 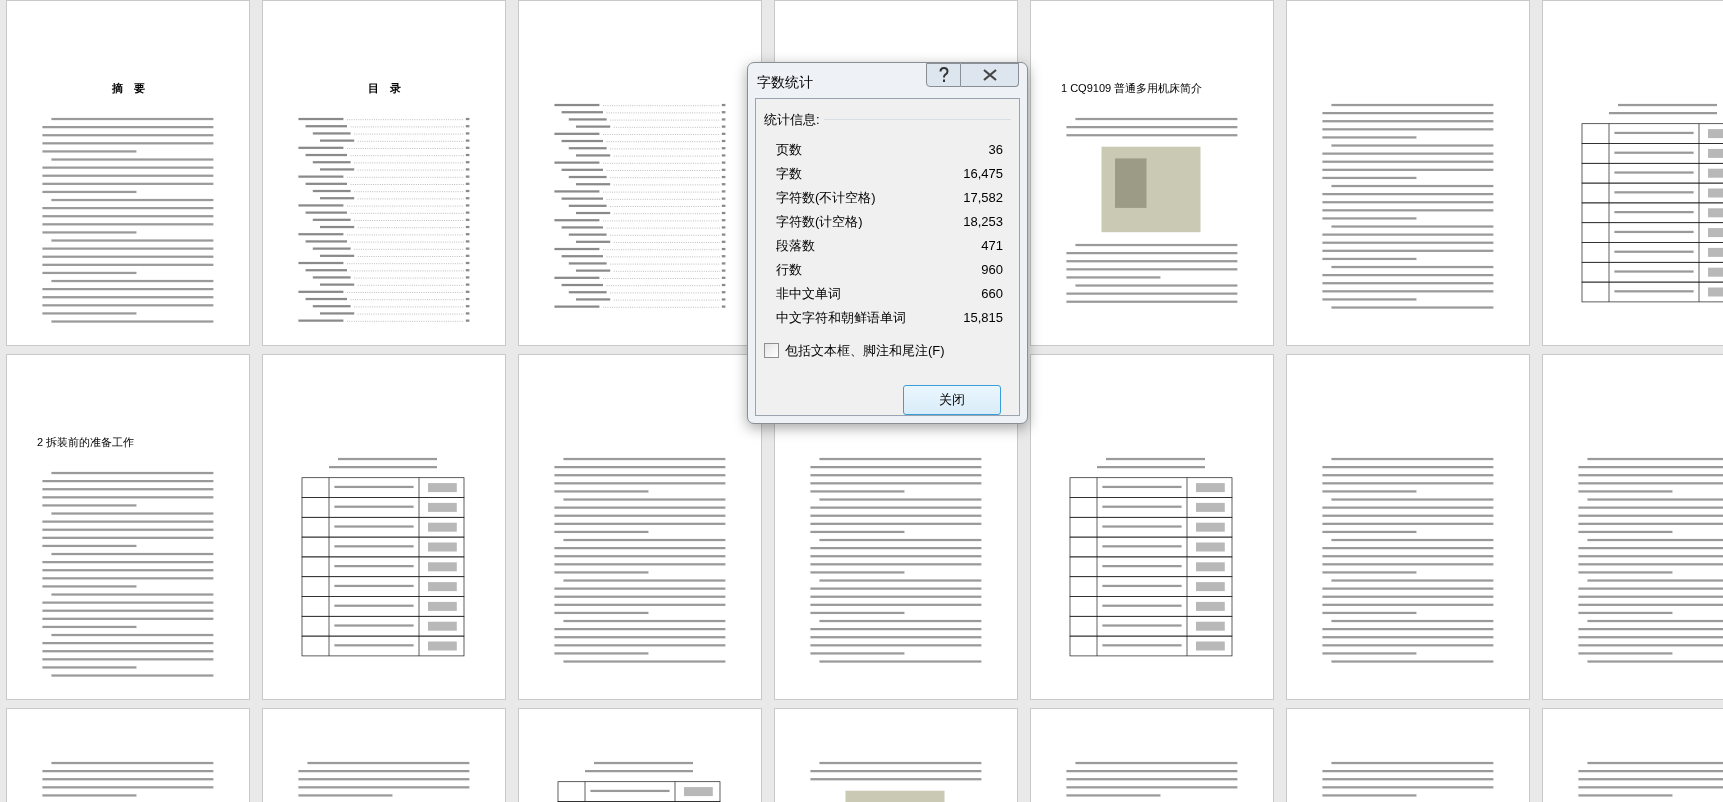 What do you see at coordinates (789, 173) in the screenshot?
I see `stat-label: 字数` at bounding box center [789, 173].